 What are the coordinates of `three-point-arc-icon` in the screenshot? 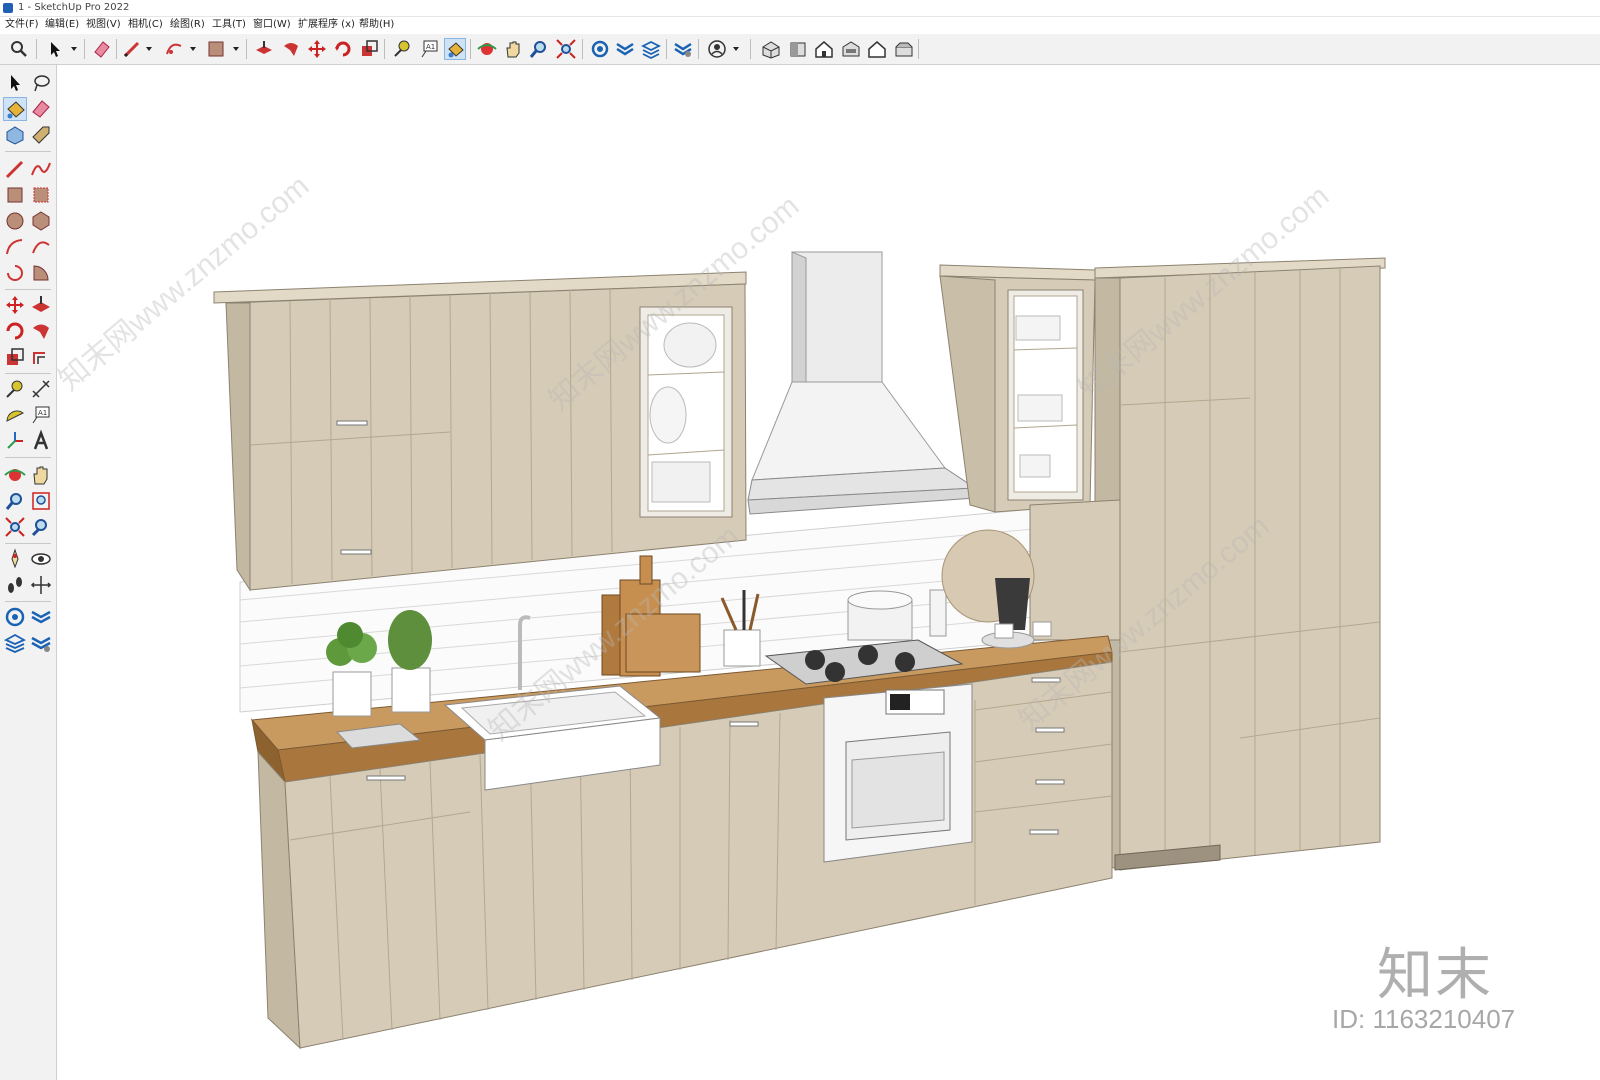 It's located at (15, 273).